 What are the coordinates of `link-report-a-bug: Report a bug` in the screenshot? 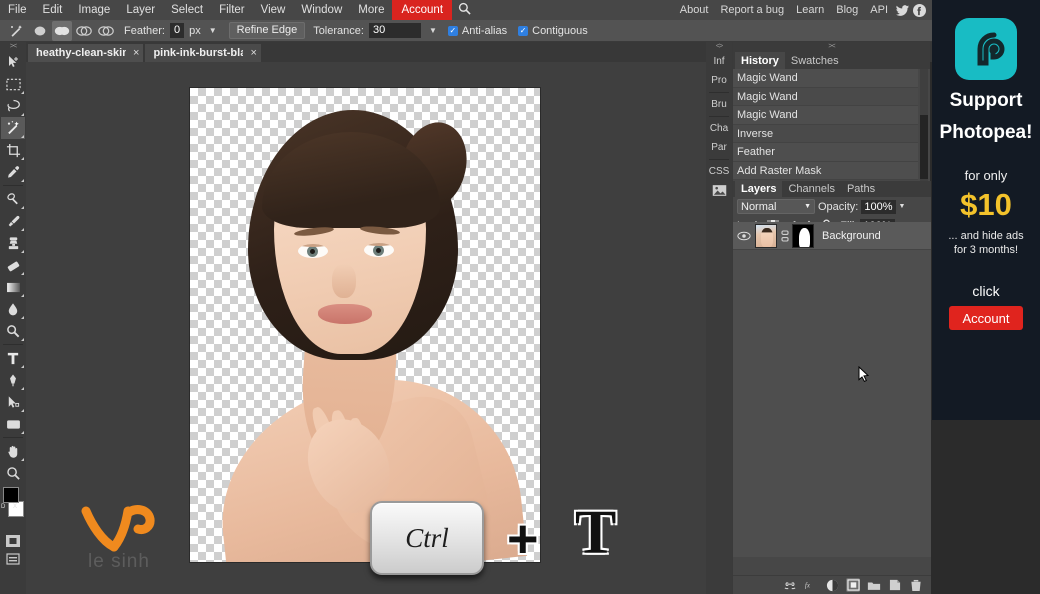 It's located at (752, 10).